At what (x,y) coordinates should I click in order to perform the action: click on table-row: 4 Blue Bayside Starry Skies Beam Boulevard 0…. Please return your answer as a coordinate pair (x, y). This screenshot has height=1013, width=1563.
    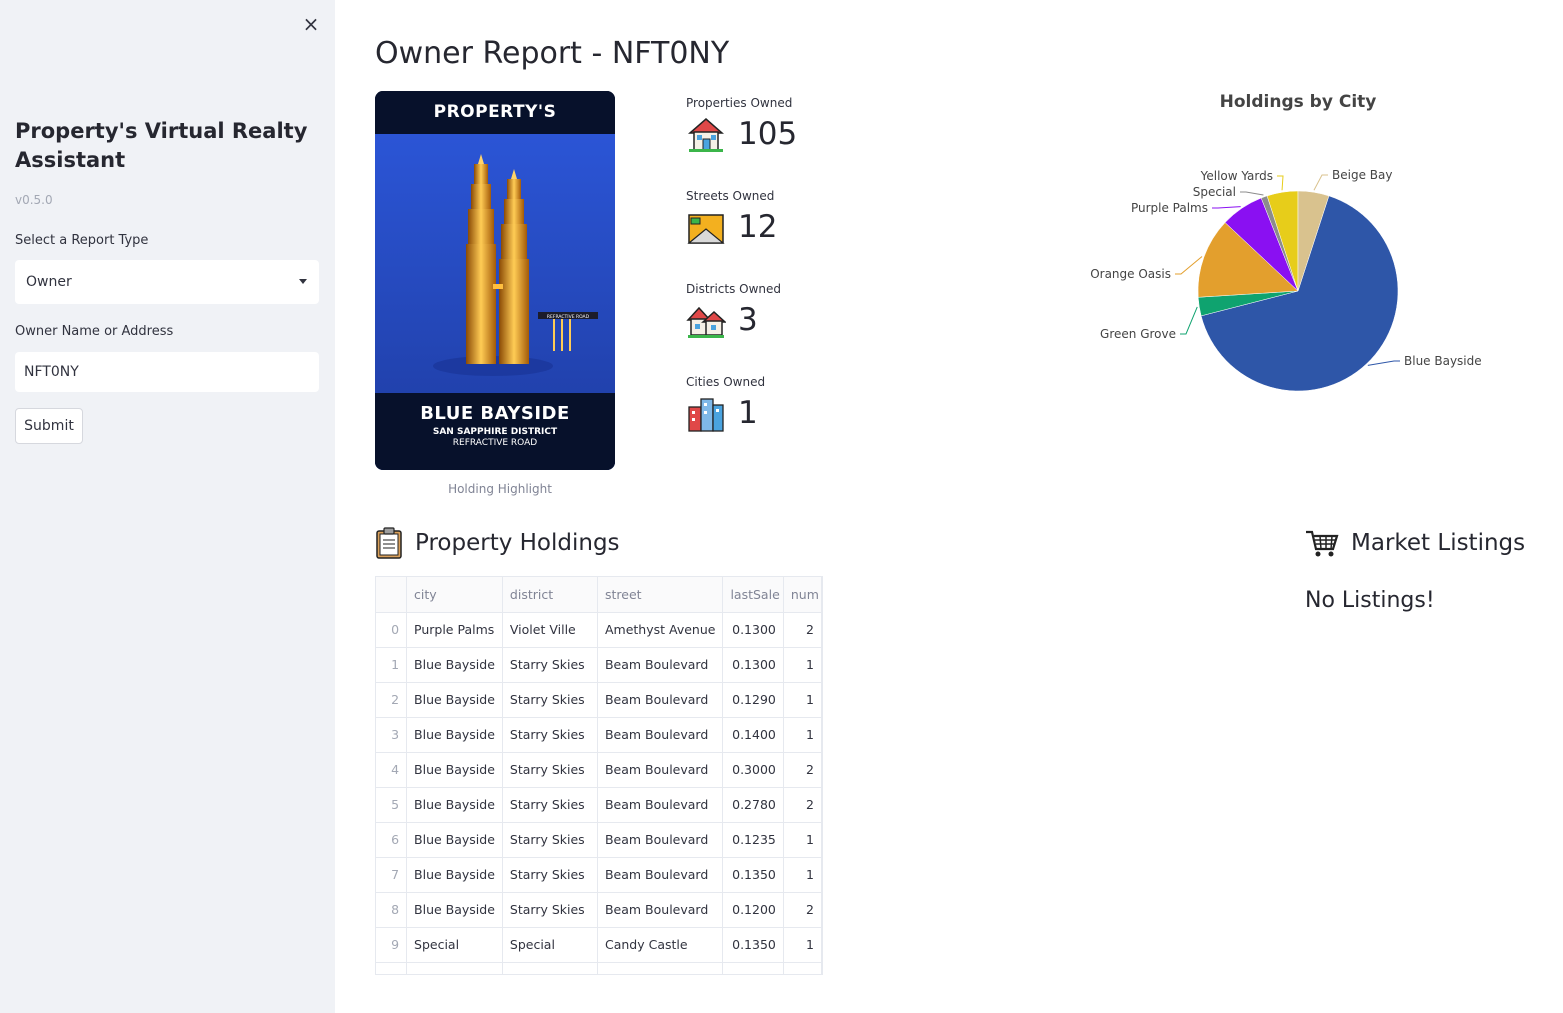
    Looking at the image, I should click on (599, 770).